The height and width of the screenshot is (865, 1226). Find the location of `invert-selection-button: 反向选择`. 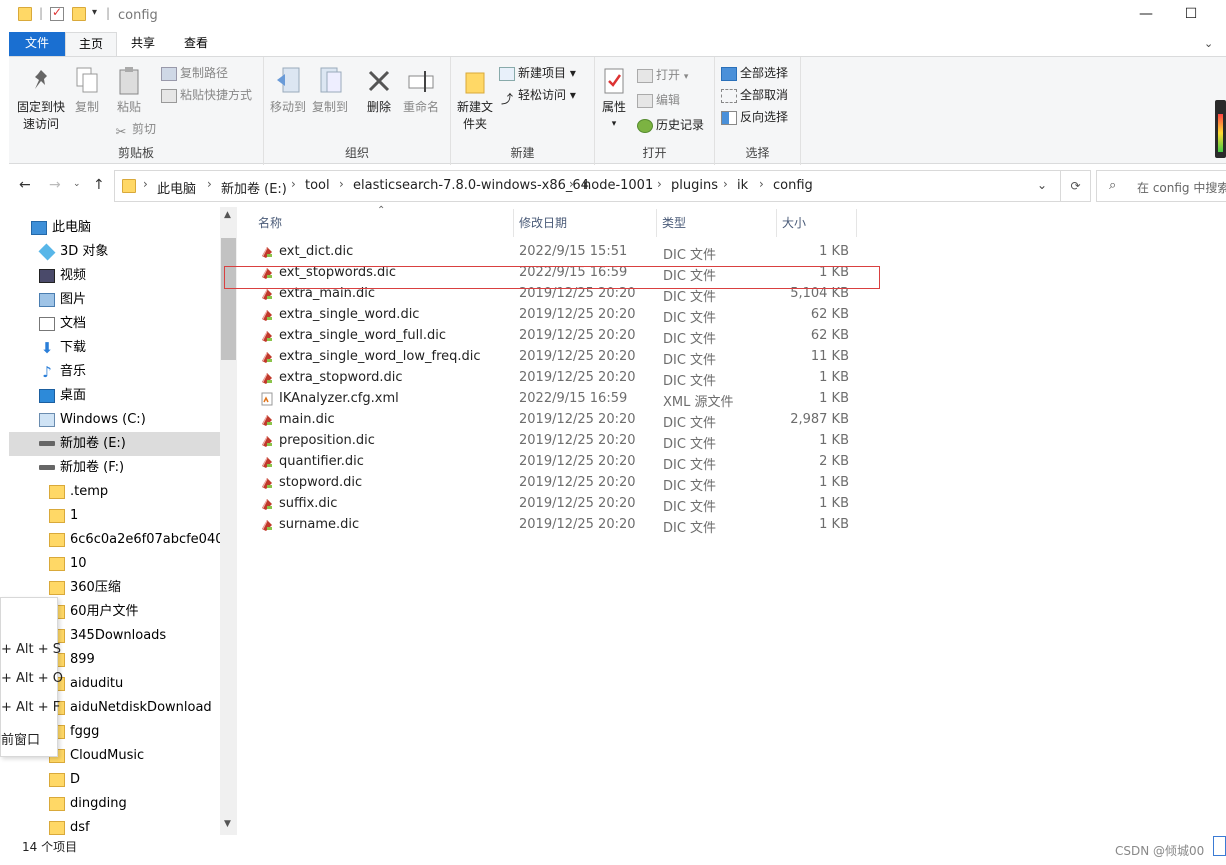

invert-selection-button: 反向选择 is located at coordinates (754, 117).